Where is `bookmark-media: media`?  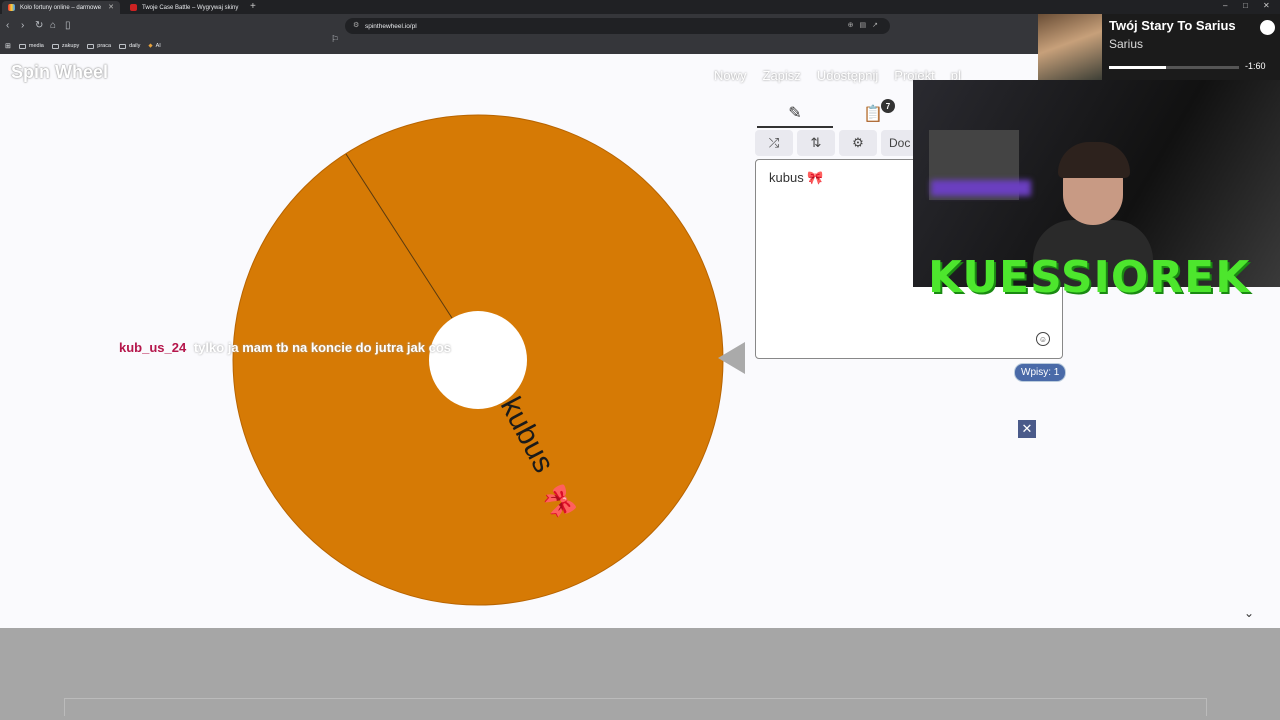
bookmark-media: media is located at coordinates (31, 46).